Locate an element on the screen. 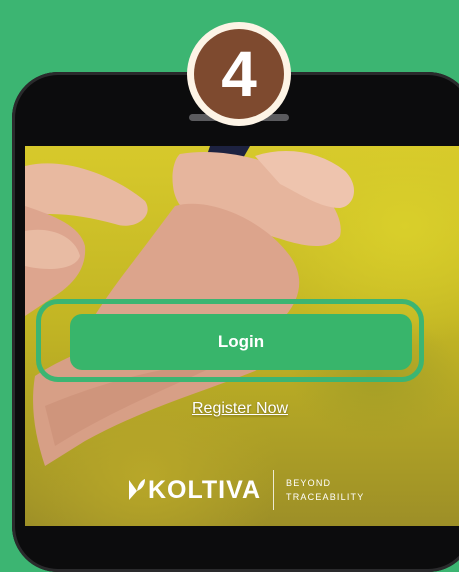 Image resolution: width=459 pixels, height=572 pixels. brand-tagline: BEYOND TRACEABILITY is located at coordinates (325, 490).